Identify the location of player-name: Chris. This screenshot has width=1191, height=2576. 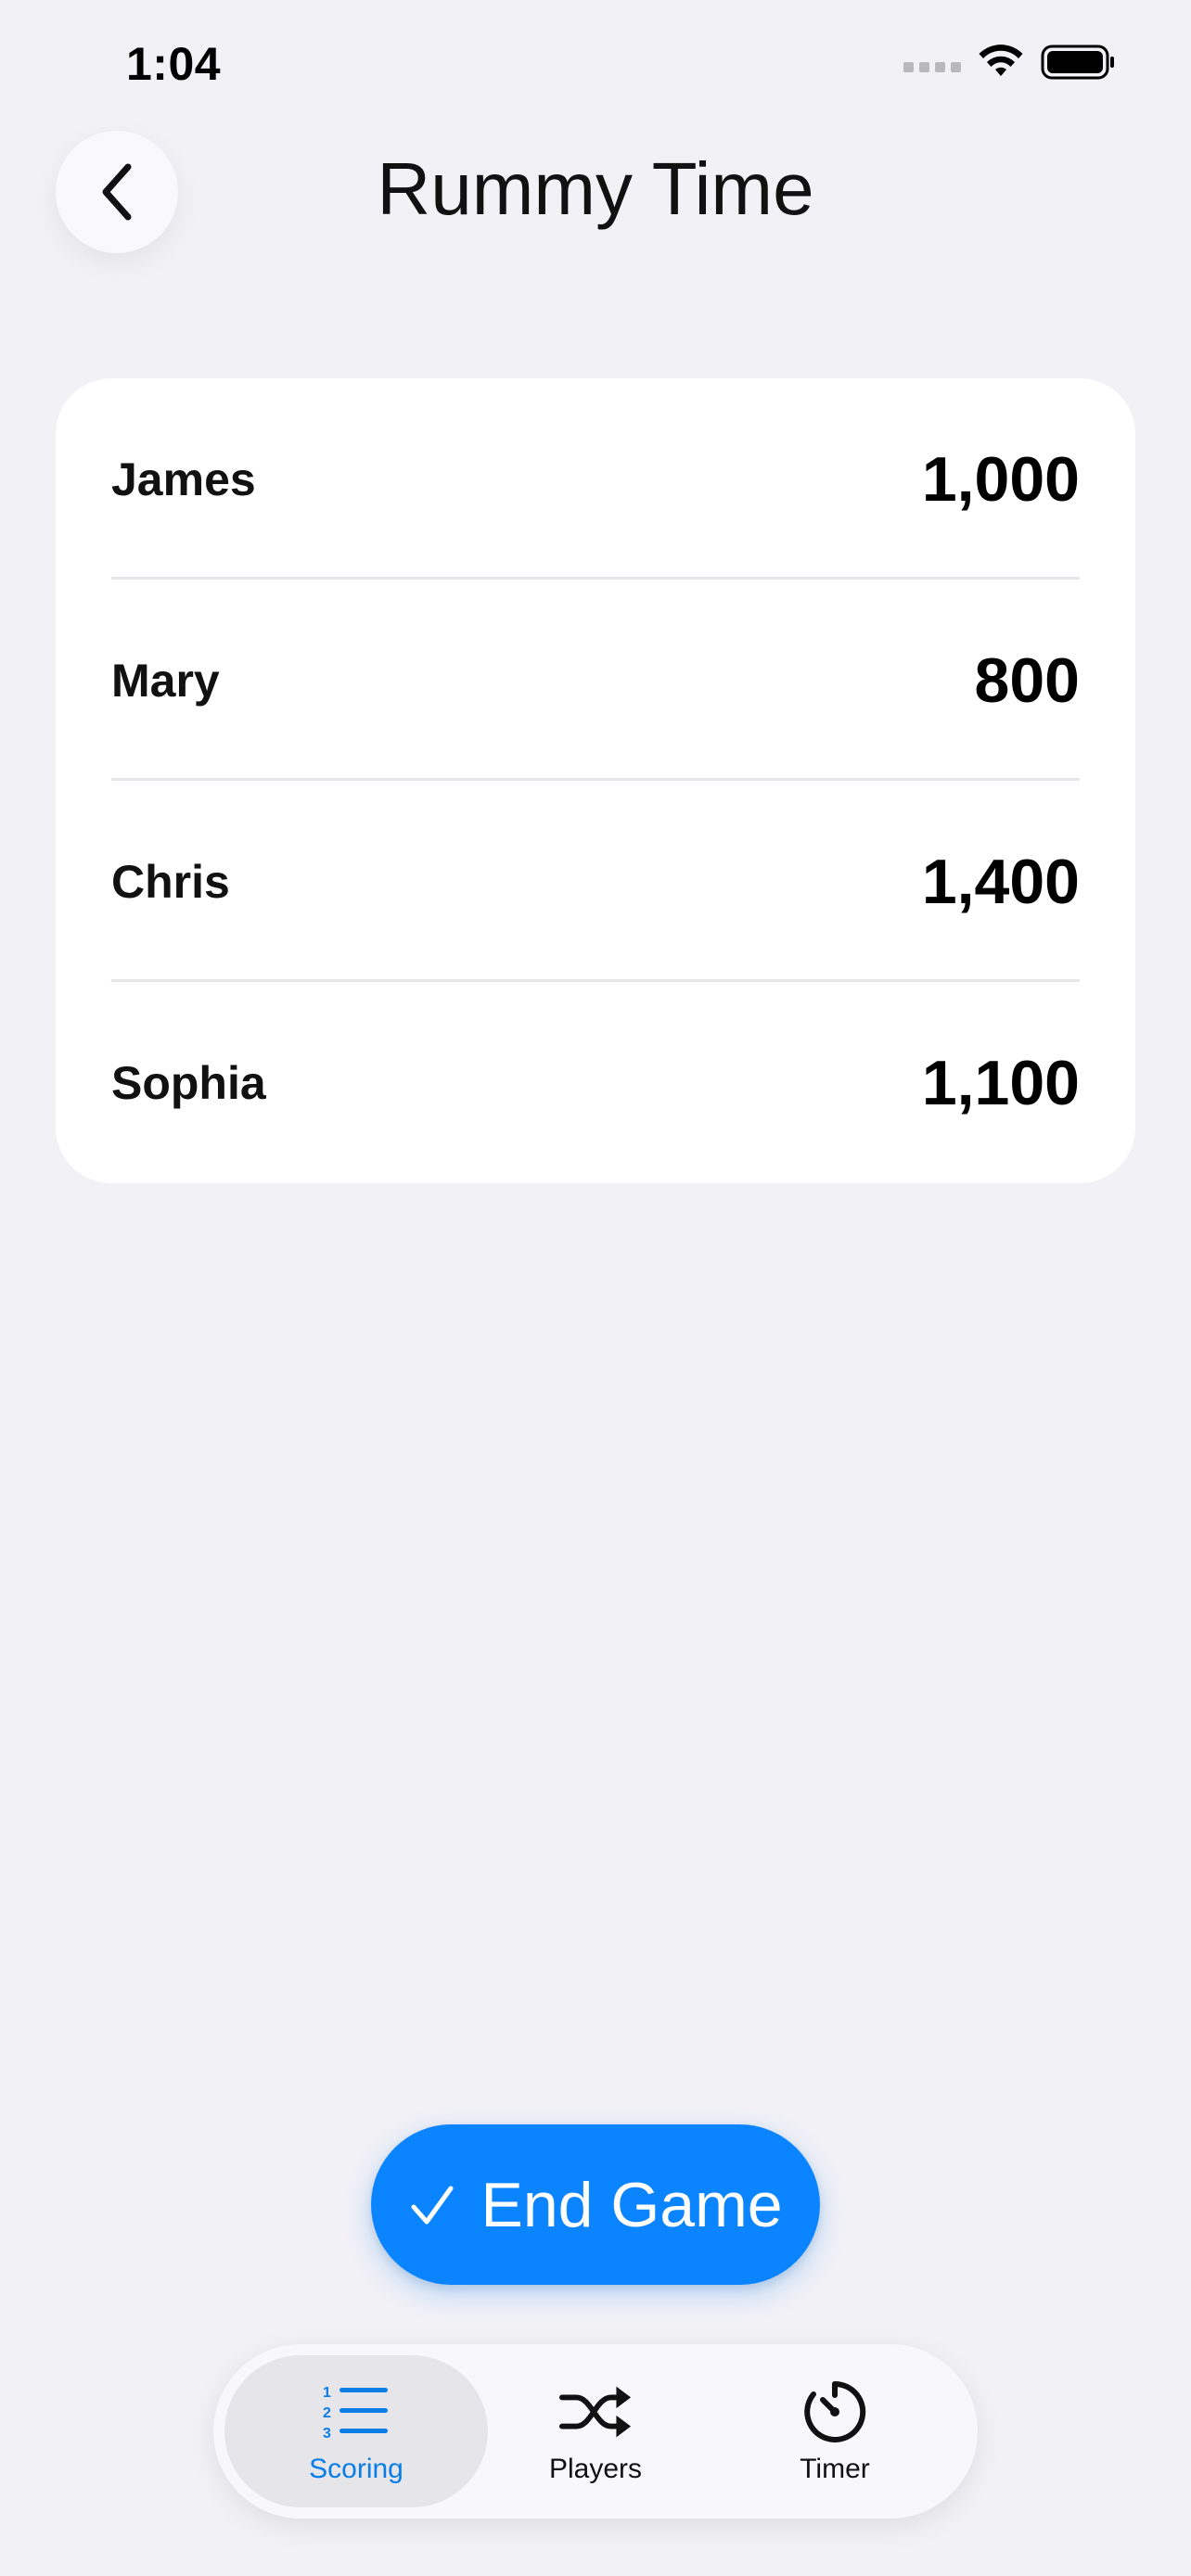
(170, 881).